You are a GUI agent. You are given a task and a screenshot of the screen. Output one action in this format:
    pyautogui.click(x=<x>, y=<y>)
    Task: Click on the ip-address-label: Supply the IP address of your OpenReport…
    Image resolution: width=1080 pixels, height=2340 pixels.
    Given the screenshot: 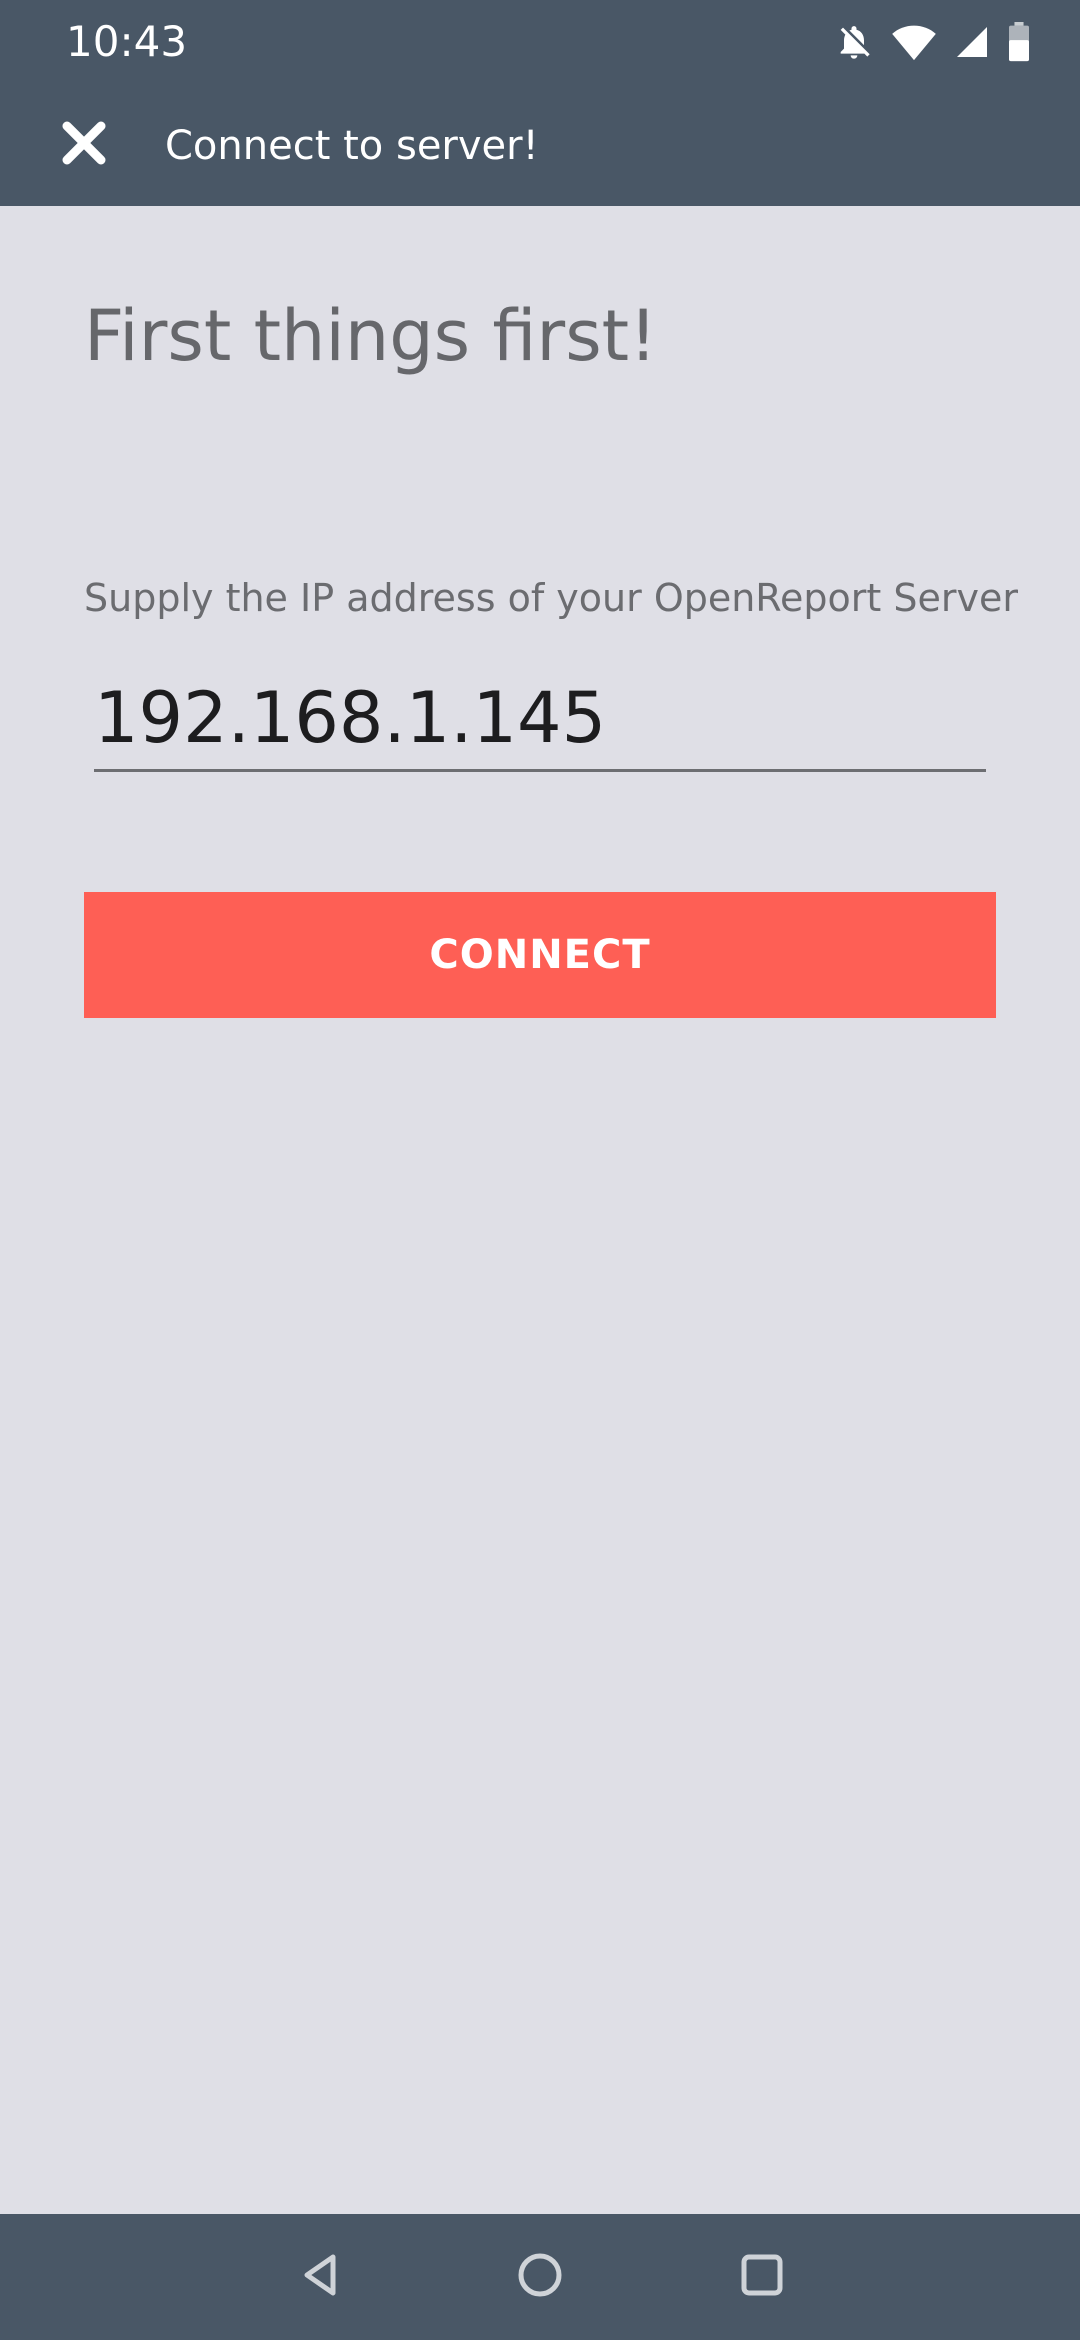 What is the action you would take?
    pyautogui.click(x=551, y=598)
    